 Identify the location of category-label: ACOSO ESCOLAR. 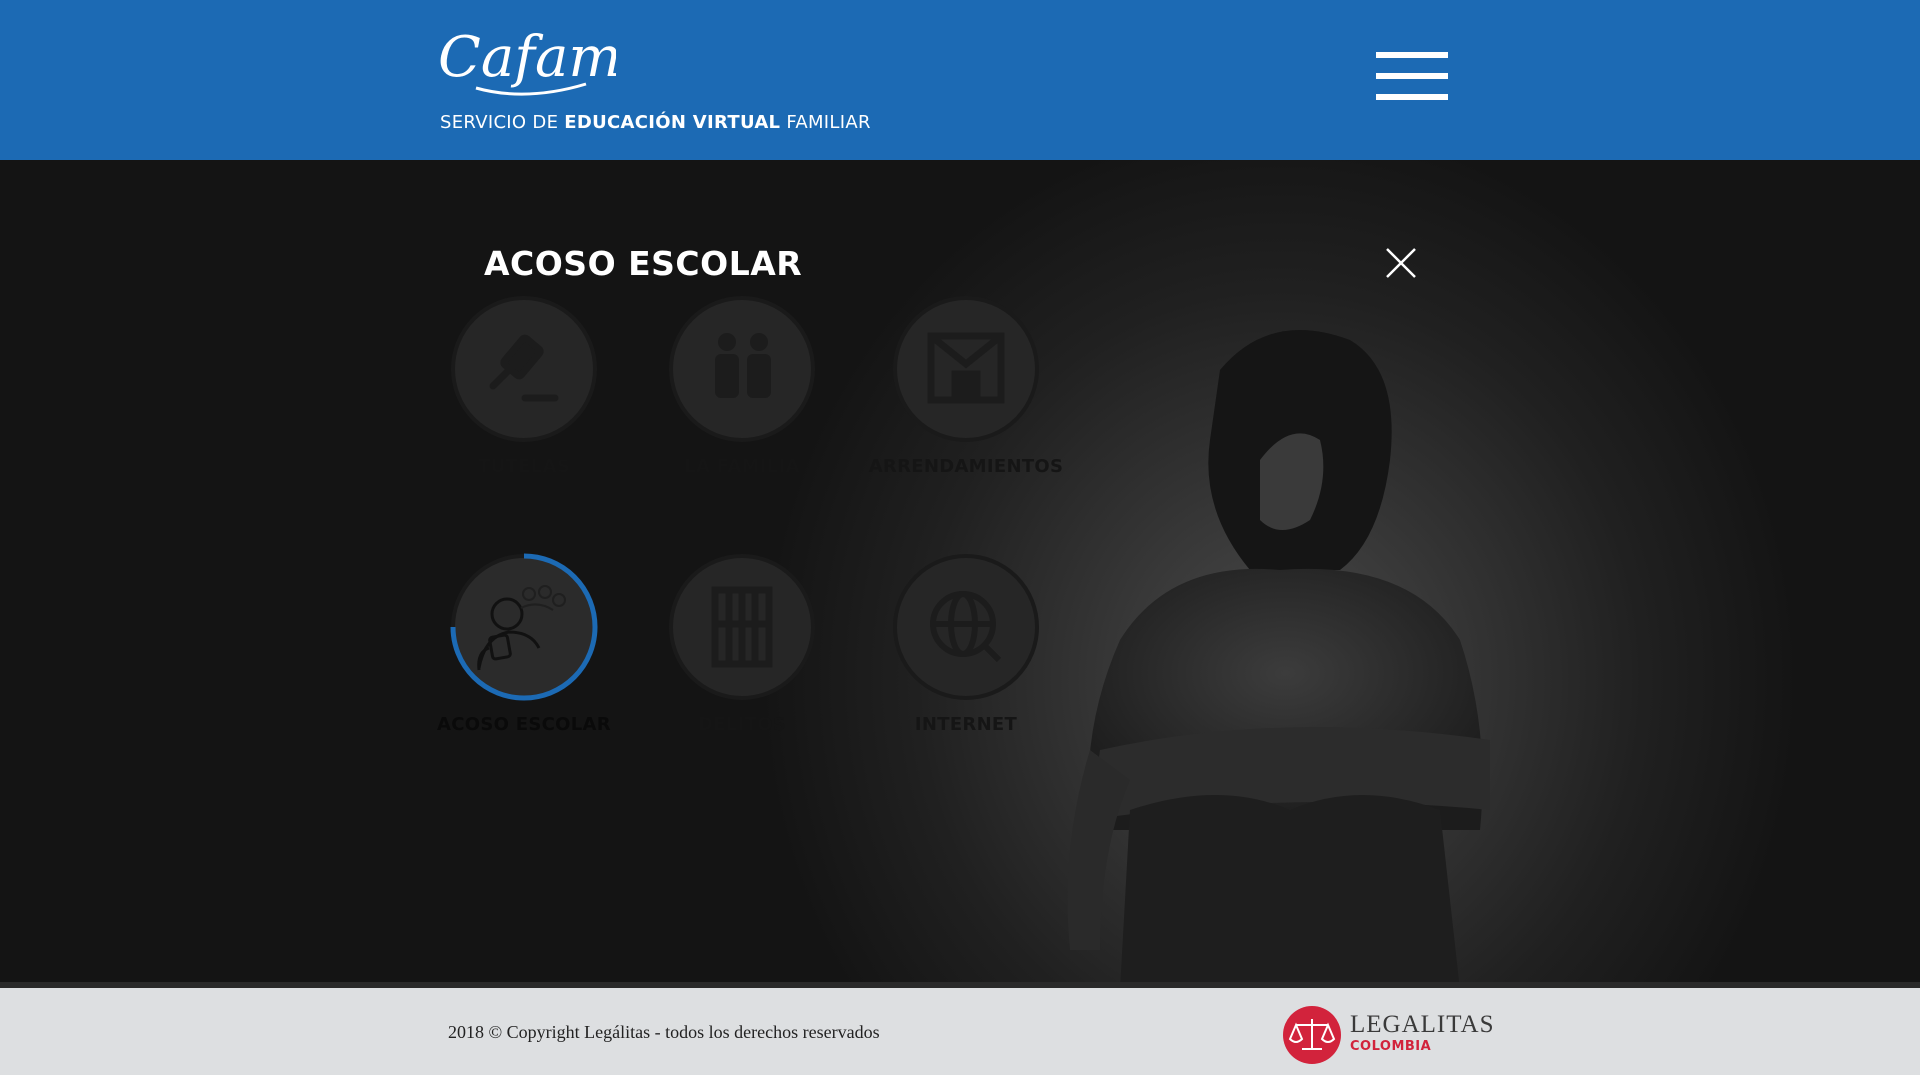
(524, 724).